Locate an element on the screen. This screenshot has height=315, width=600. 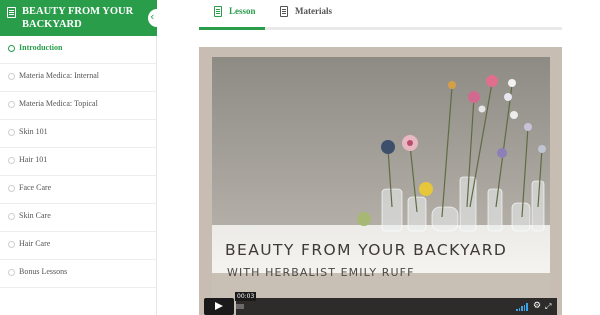
lesson-label: Introduction is located at coordinates (41, 47).